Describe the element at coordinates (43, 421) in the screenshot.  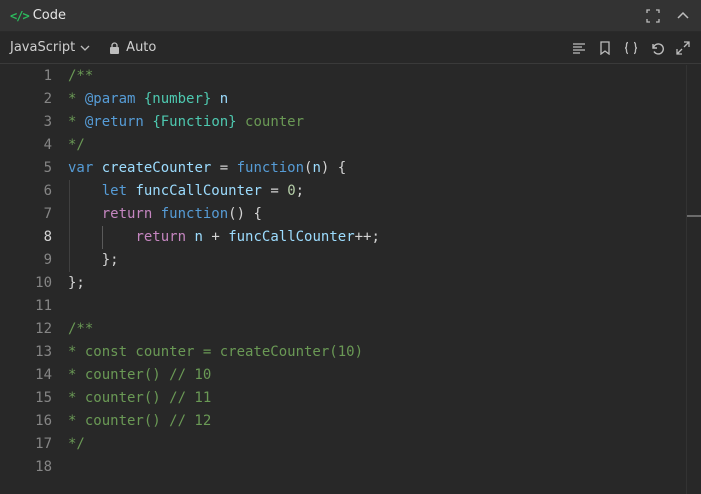
I see `line-number: 16` at that location.